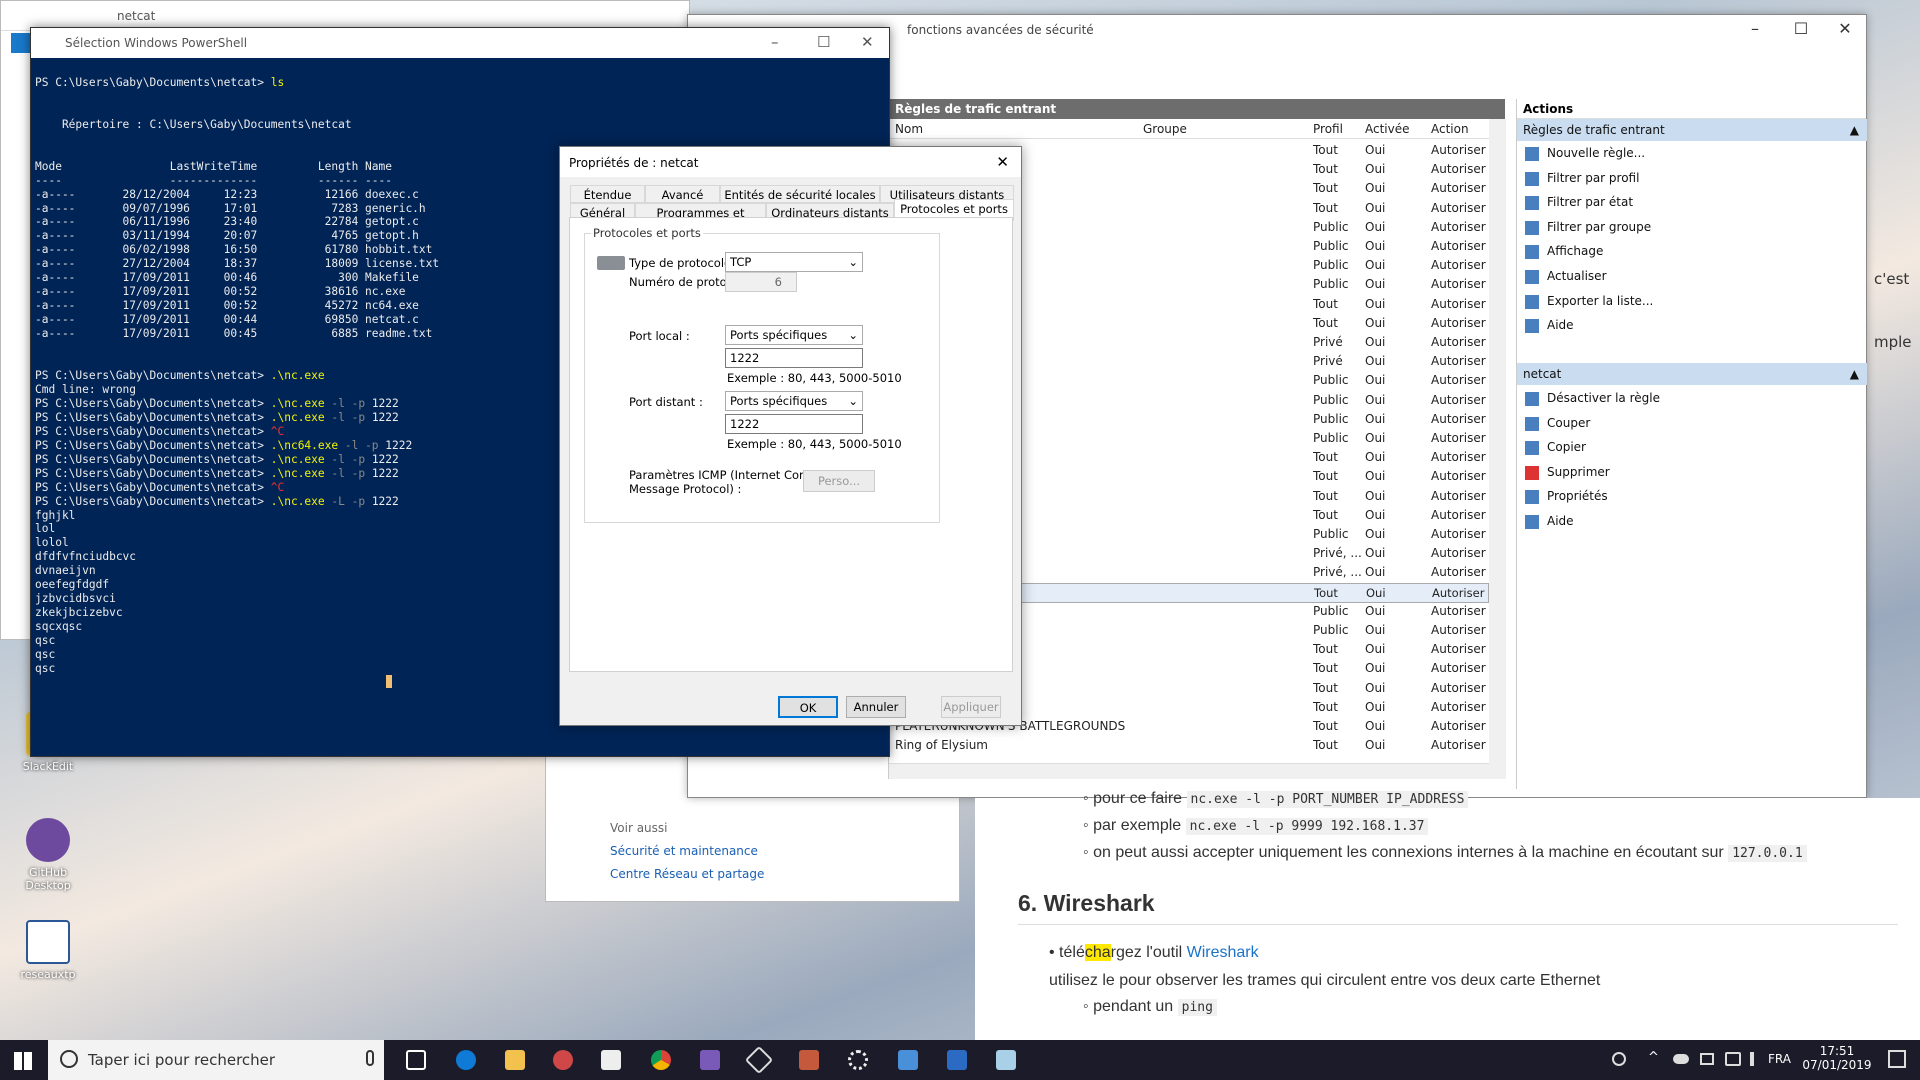 The image size is (1920, 1080). Describe the element at coordinates (416, 1060) in the screenshot. I see `task-view-icon` at that location.